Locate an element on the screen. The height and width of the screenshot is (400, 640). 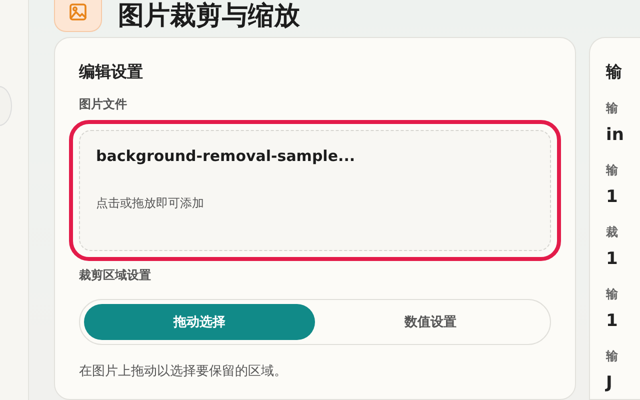
mode-tab: 数值设置 is located at coordinates (430, 322).